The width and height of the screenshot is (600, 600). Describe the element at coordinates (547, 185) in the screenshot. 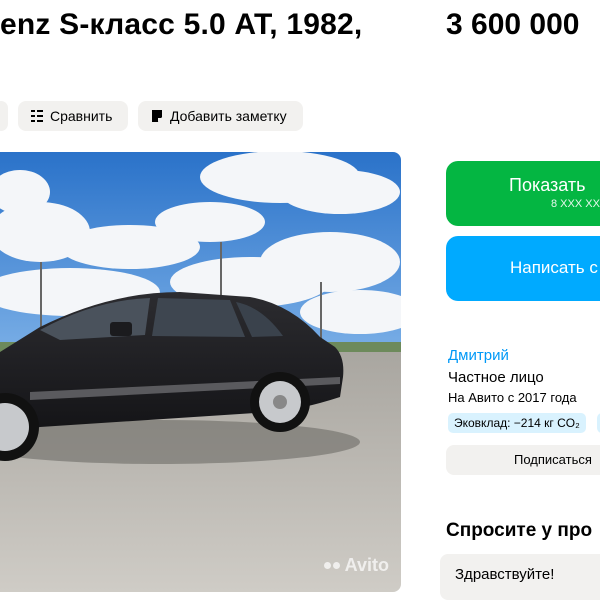

I see `show-phone-label: Показать` at that location.